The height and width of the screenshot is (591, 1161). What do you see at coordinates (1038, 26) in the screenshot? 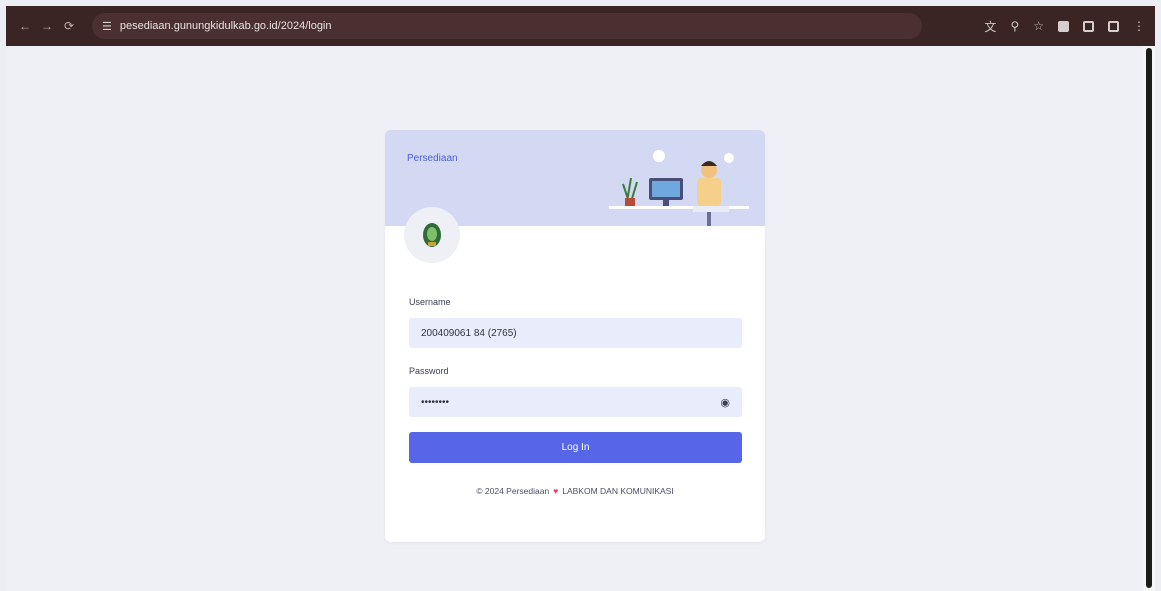
I see `star-icon: ☆` at bounding box center [1038, 26].